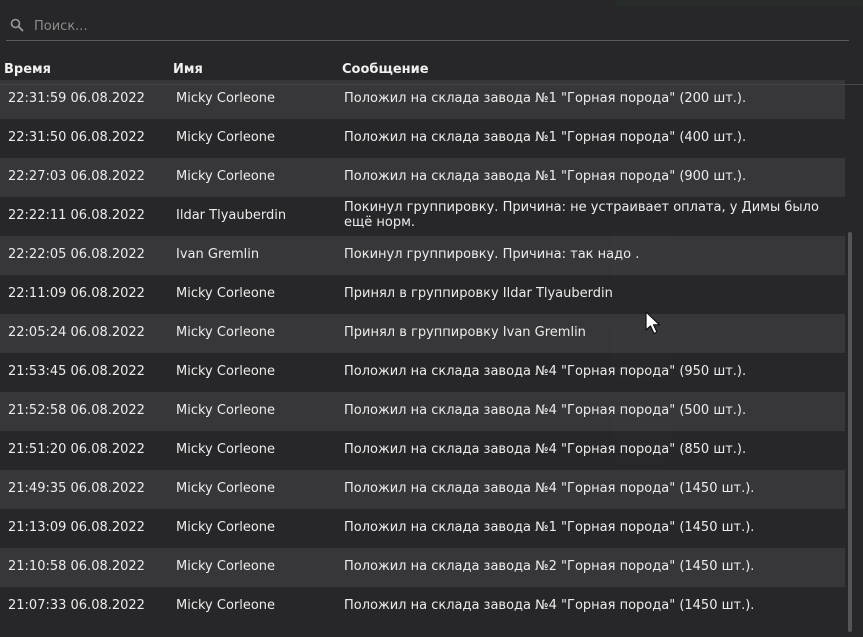 This screenshot has height=637, width=863. What do you see at coordinates (76, 332) in the screenshot?
I see `row-time: 22:05:24 06.08.2022` at bounding box center [76, 332].